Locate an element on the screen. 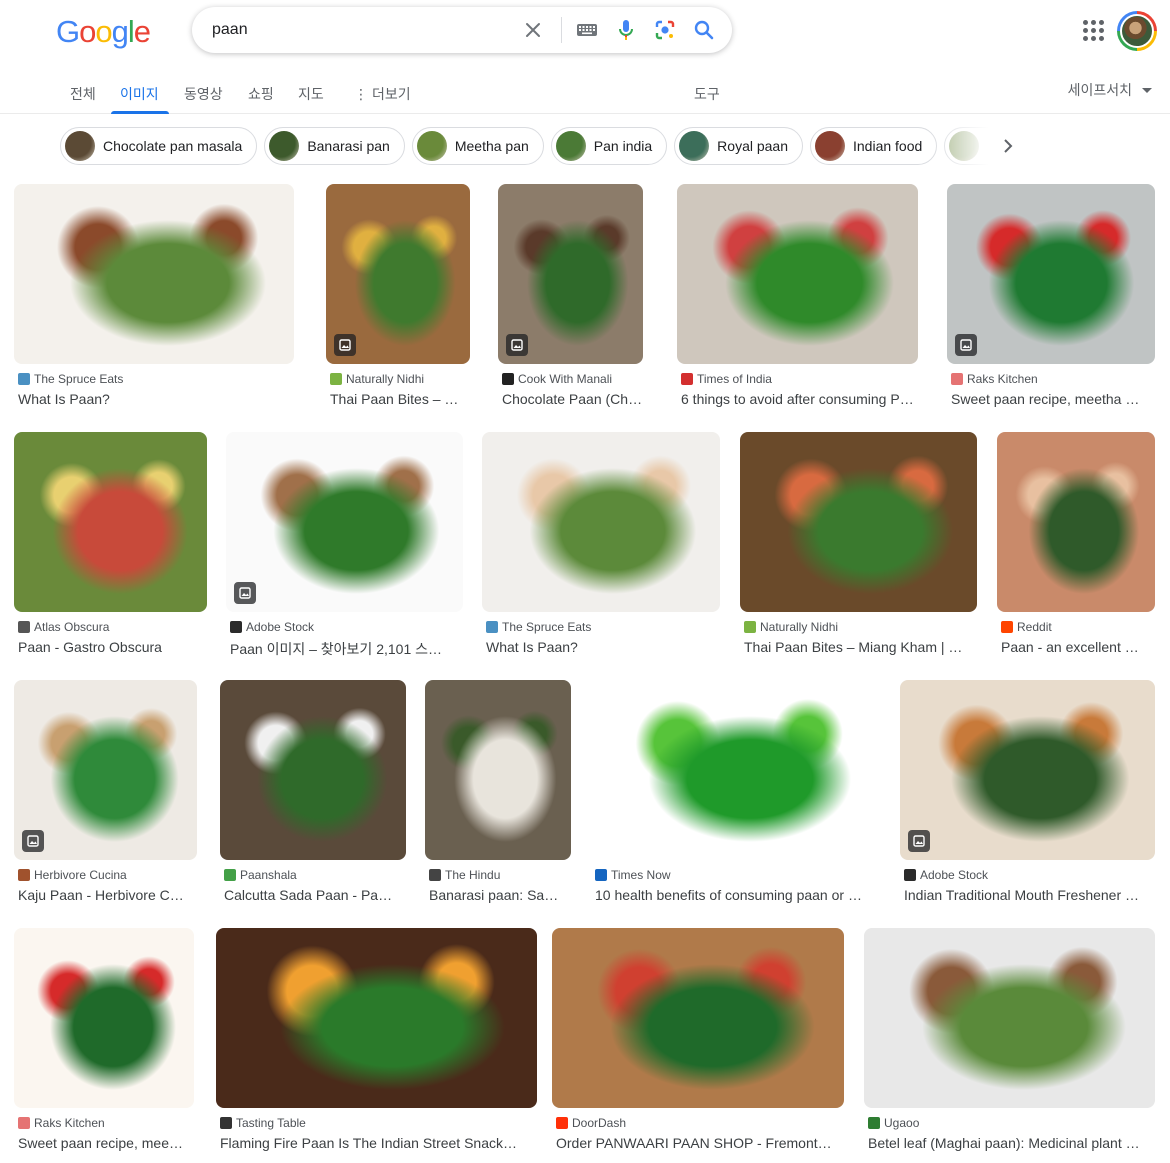 This screenshot has width=1170, height=1163. related-chip: Royal paan is located at coordinates (738, 146).